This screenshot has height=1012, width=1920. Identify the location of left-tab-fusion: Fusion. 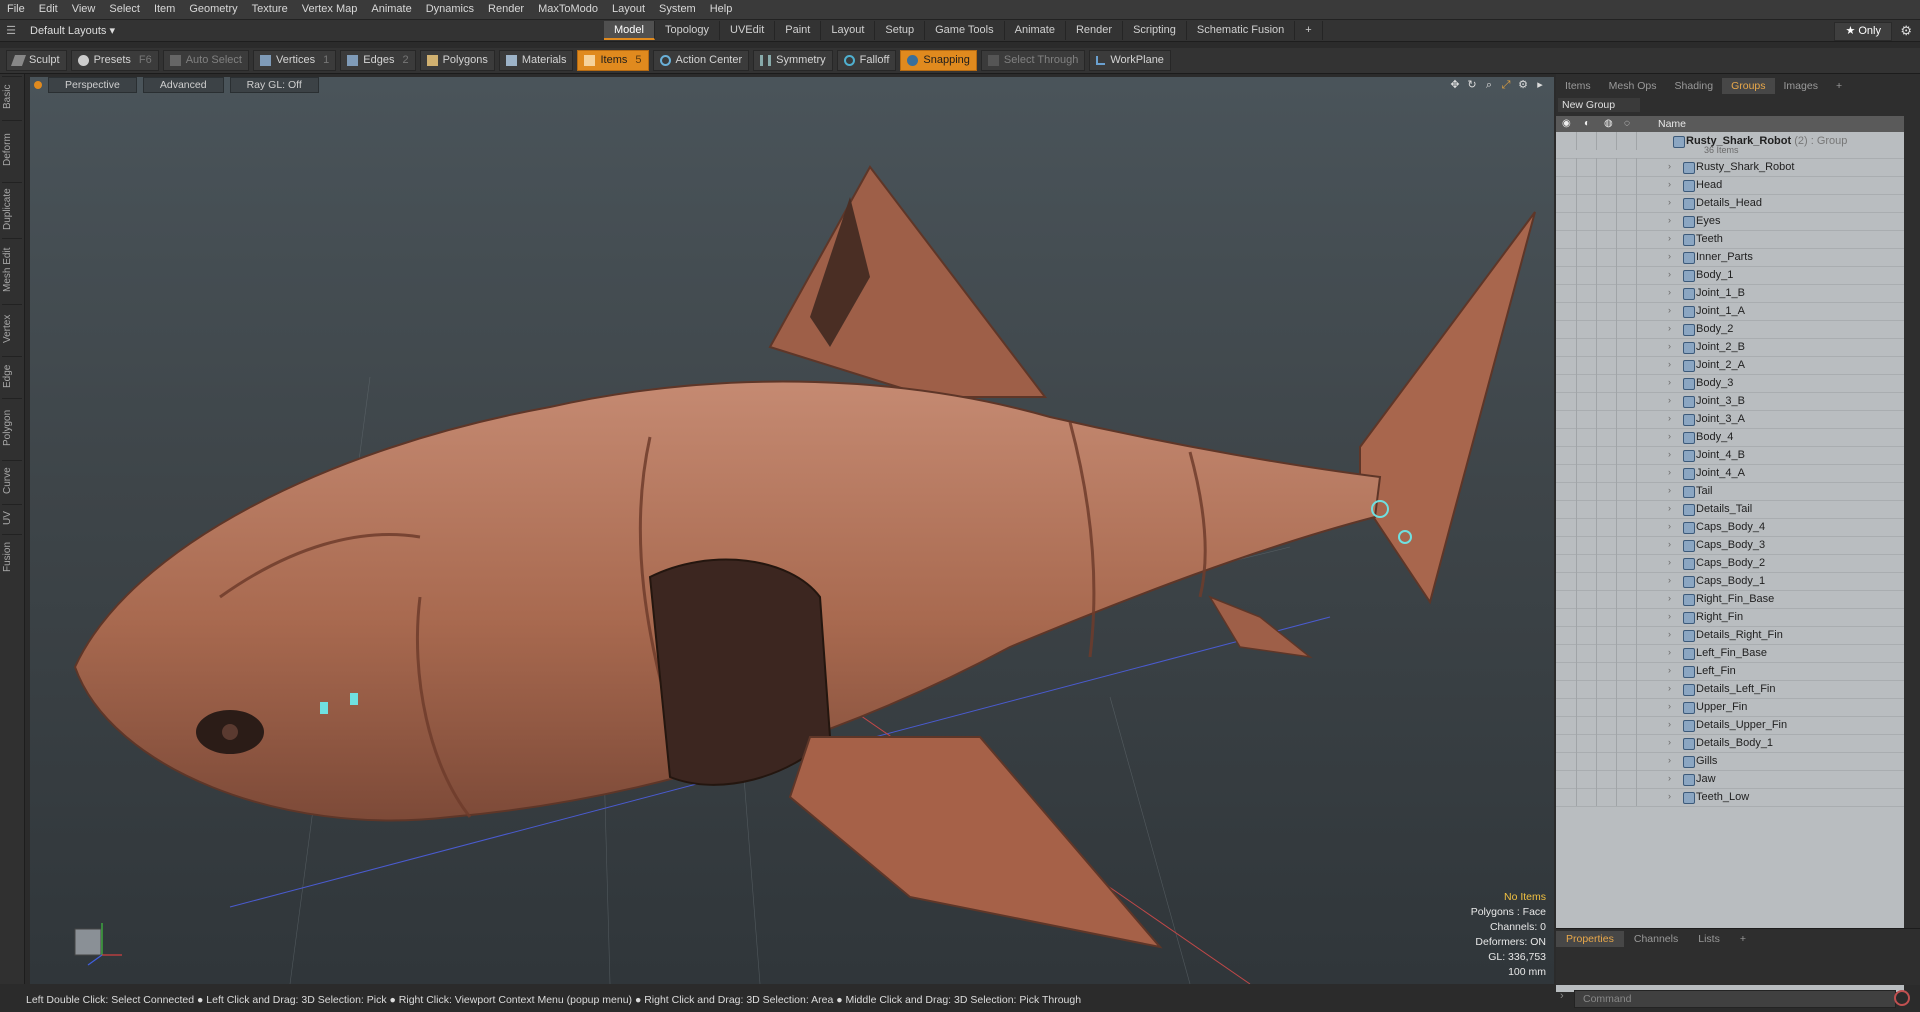
(12, 556).